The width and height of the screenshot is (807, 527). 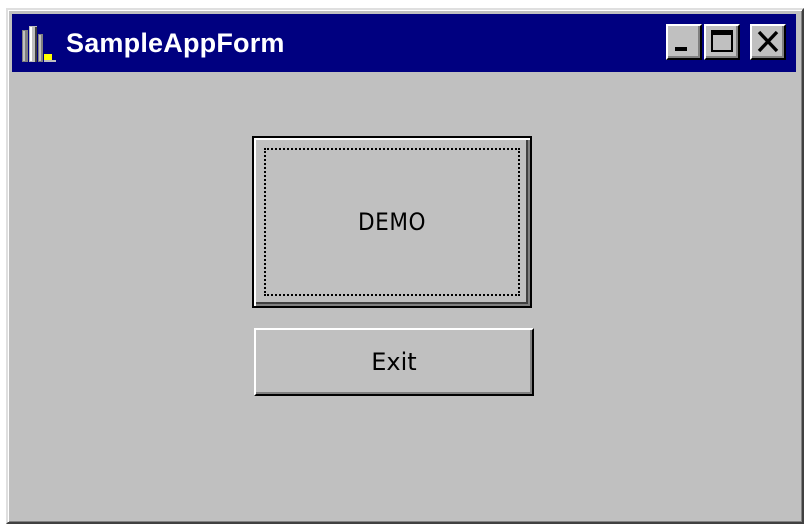 I want to click on title-bar: SampleAppForm, so click(x=404, y=43).